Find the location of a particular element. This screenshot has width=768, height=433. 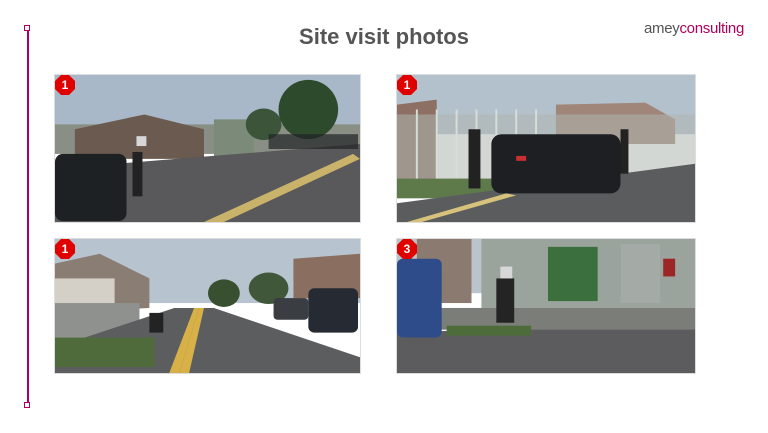

site-photo-4: 3 is located at coordinates (546, 306).